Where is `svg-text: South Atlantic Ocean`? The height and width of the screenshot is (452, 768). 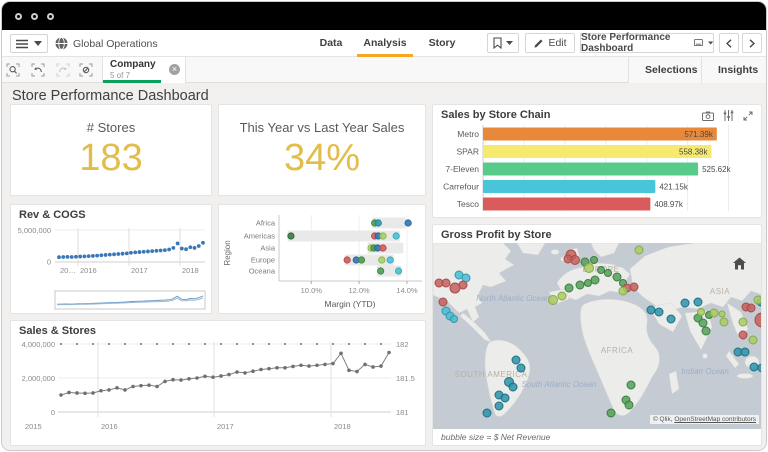 svg-text: South Atlantic Ocean is located at coordinates (559, 384).